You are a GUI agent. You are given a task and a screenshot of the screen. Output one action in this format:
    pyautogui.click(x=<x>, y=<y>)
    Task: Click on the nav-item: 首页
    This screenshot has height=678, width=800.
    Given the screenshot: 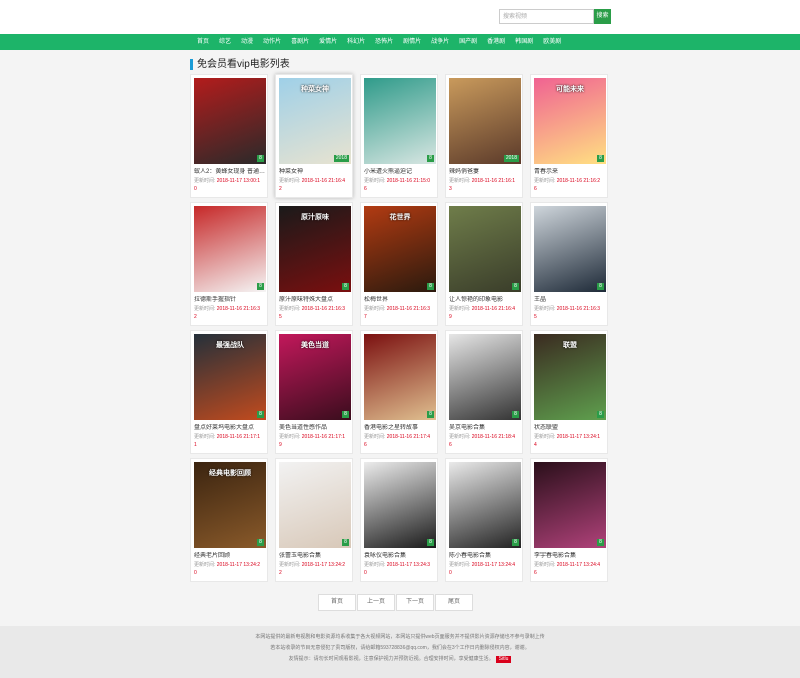 What is the action you would take?
    pyautogui.click(x=203, y=42)
    